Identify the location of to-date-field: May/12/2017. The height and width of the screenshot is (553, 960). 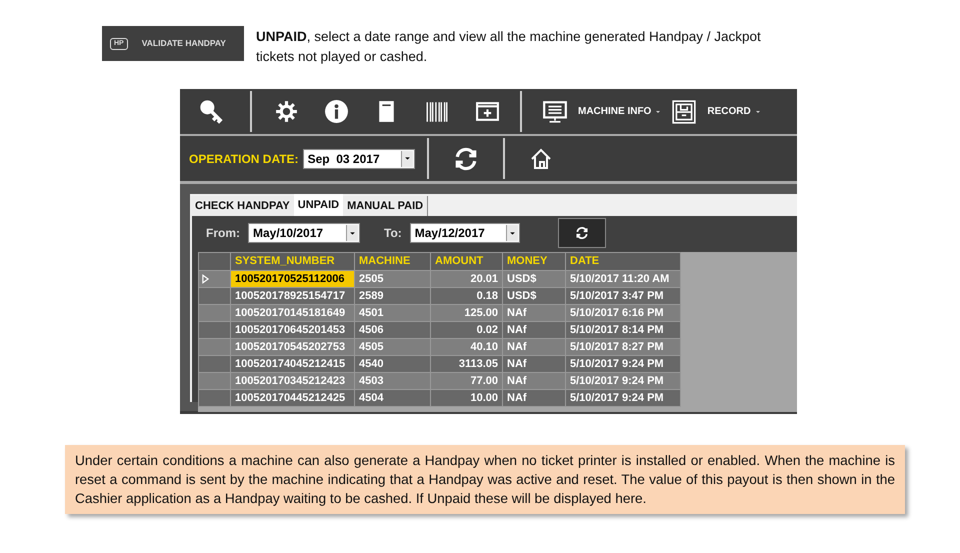
(465, 233).